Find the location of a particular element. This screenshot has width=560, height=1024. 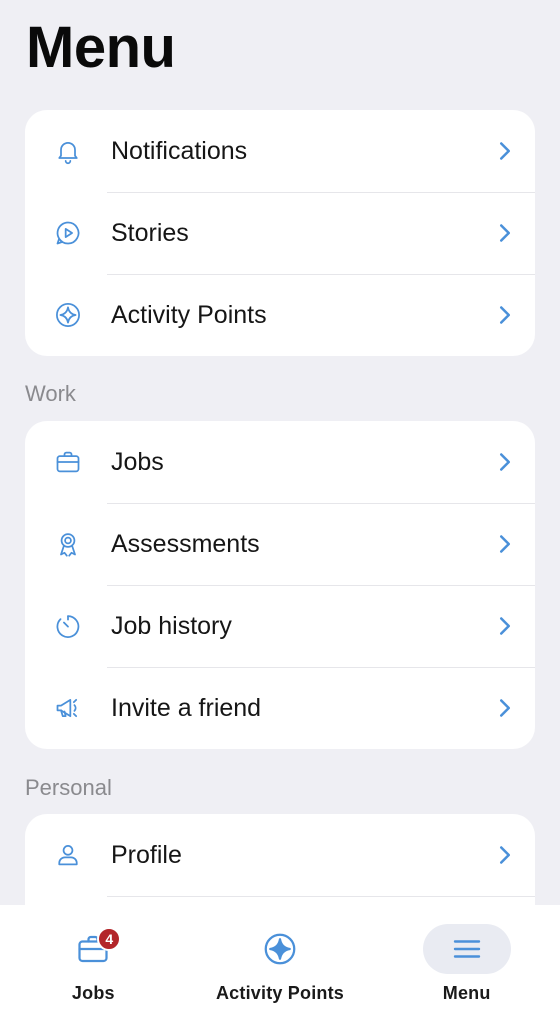

tab-icon-container is located at coordinates (280, 949).